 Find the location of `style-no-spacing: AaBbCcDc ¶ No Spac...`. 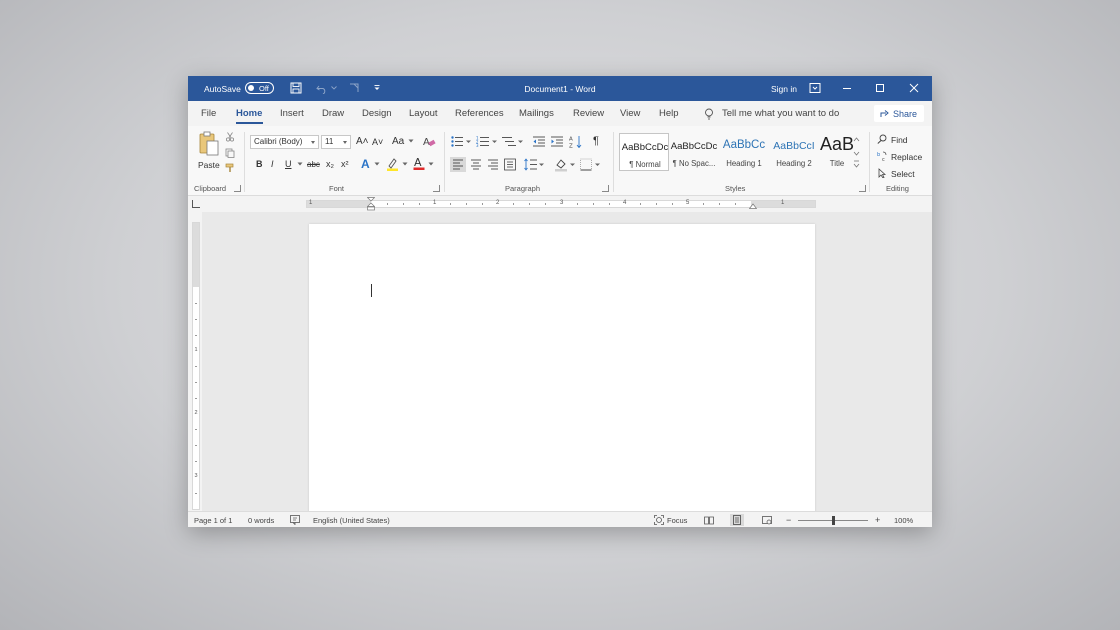

style-no-spacing: AaBbCcDc ¶ No Spac... is located at coordinates (694, 152).